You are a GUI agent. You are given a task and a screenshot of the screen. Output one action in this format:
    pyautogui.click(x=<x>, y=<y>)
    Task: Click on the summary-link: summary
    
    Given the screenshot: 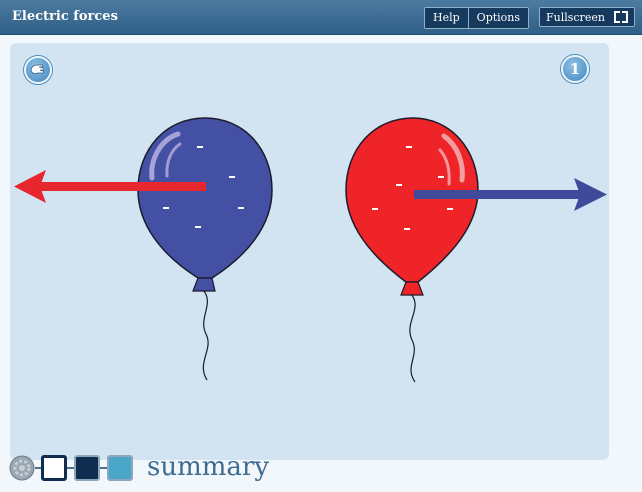 What is the action you would take?
    pyautogui.click(x=208, y=467)
    